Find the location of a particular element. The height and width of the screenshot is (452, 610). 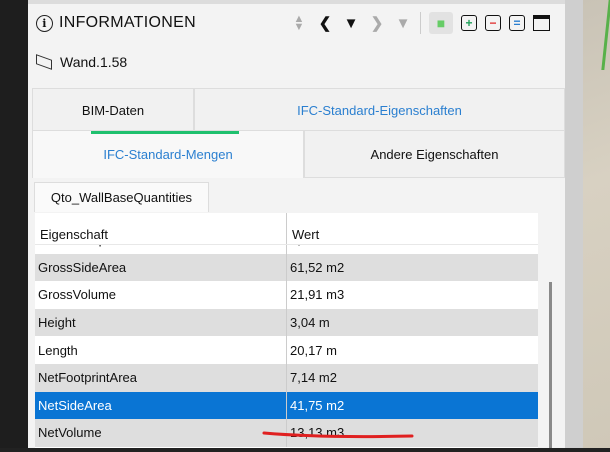

table-row: GrossSideArea 61,52 m2 is located at coordinates (286, 267).